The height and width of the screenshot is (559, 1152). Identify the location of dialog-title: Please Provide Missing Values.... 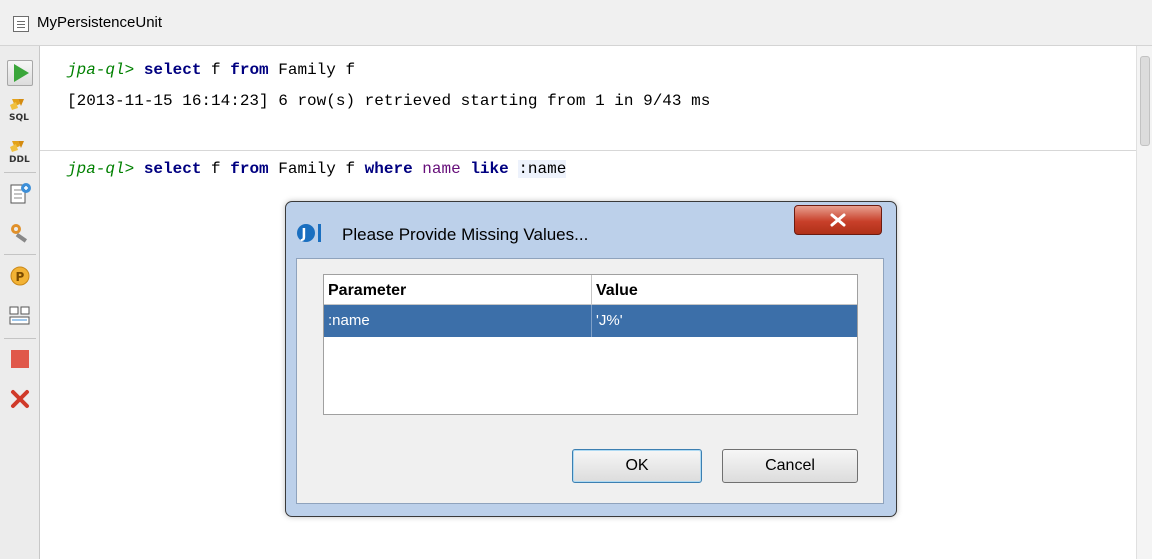
(465, 234).